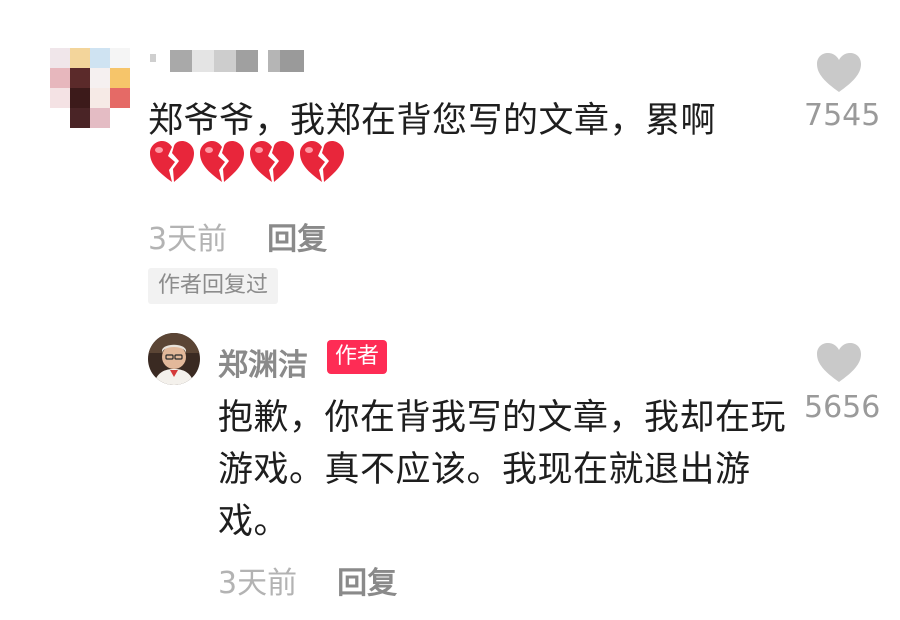 Image resolution: width=900 pixels, height=620 pixels. Describe the element at coordinates (237, 236) in the screenshot. I see `comment-meta: 3天前 回复` at that location.